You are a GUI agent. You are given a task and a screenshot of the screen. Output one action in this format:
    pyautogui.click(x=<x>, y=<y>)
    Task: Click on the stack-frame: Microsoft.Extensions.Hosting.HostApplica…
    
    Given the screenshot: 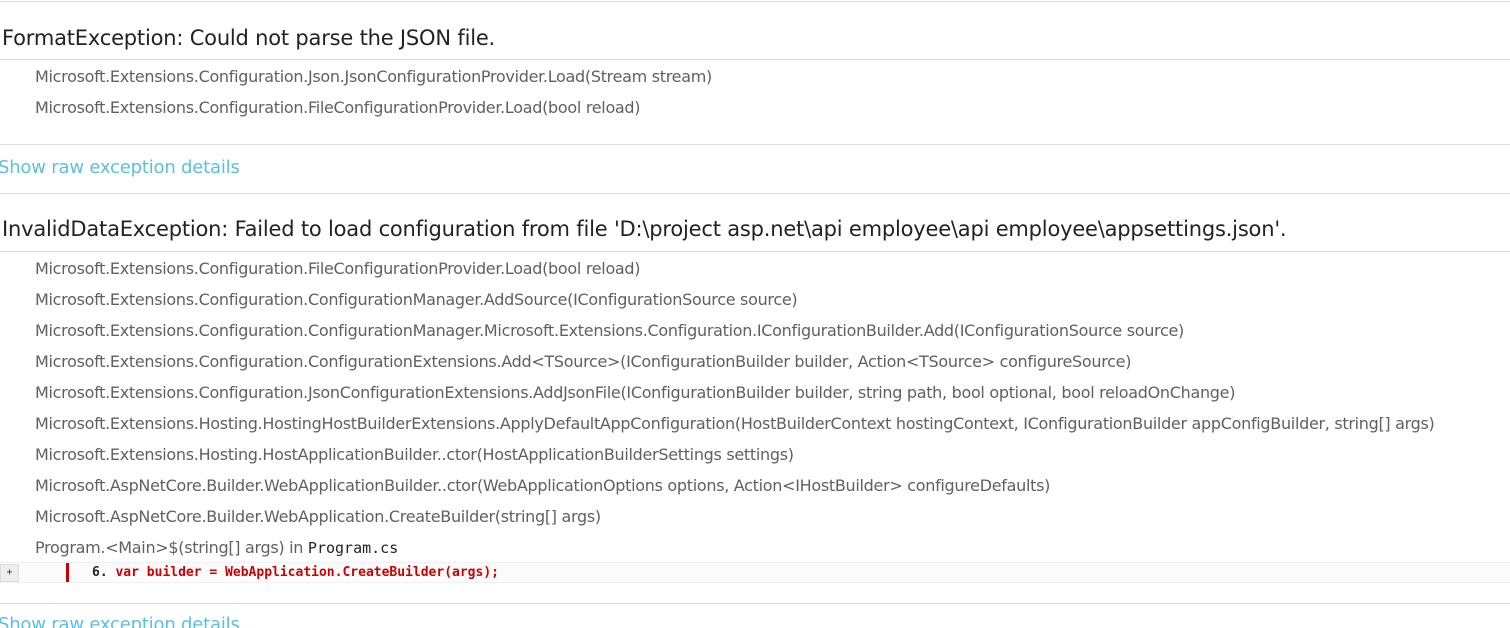 What is the action you would take?
    pyautogui.click(x=414, y=455)
    